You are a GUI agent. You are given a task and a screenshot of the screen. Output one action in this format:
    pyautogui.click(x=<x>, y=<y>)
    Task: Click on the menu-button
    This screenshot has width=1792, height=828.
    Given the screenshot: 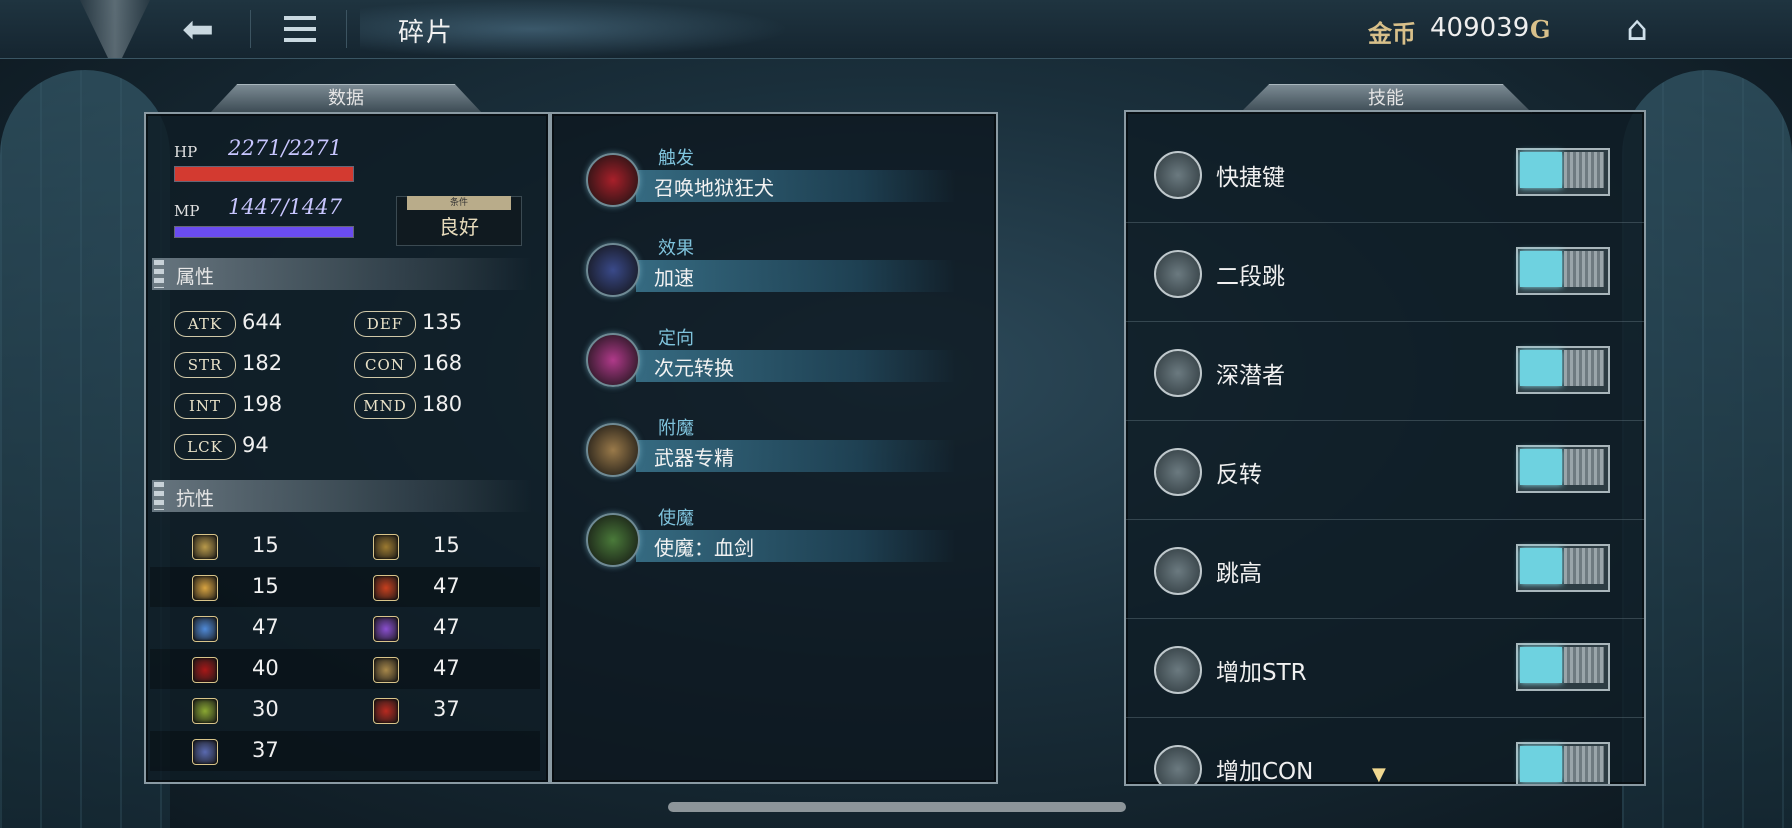 What is the action you would take?
    pyautogui.click(x=300, y=29)
    